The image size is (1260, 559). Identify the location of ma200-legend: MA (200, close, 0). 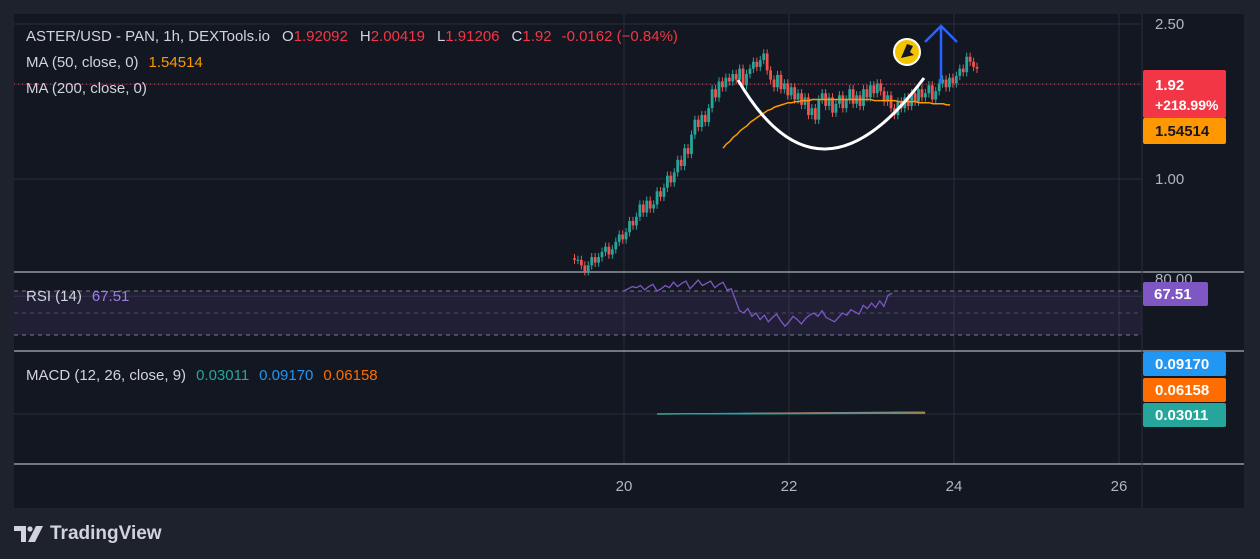
(86, 88).